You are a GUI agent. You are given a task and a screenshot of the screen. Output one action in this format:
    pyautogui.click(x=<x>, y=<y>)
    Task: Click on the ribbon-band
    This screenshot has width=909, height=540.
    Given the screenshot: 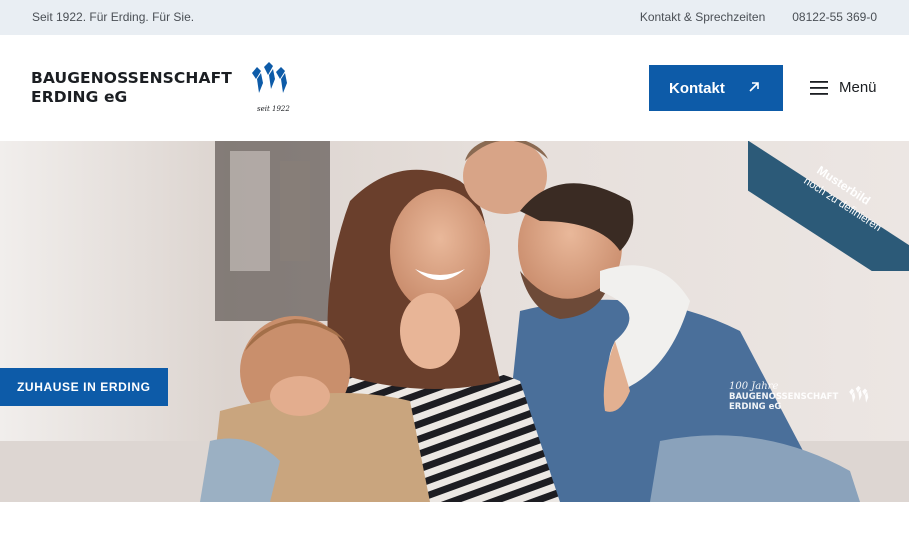 What is the action you would take?
    pyautogui.click(x=828, y=206)
    